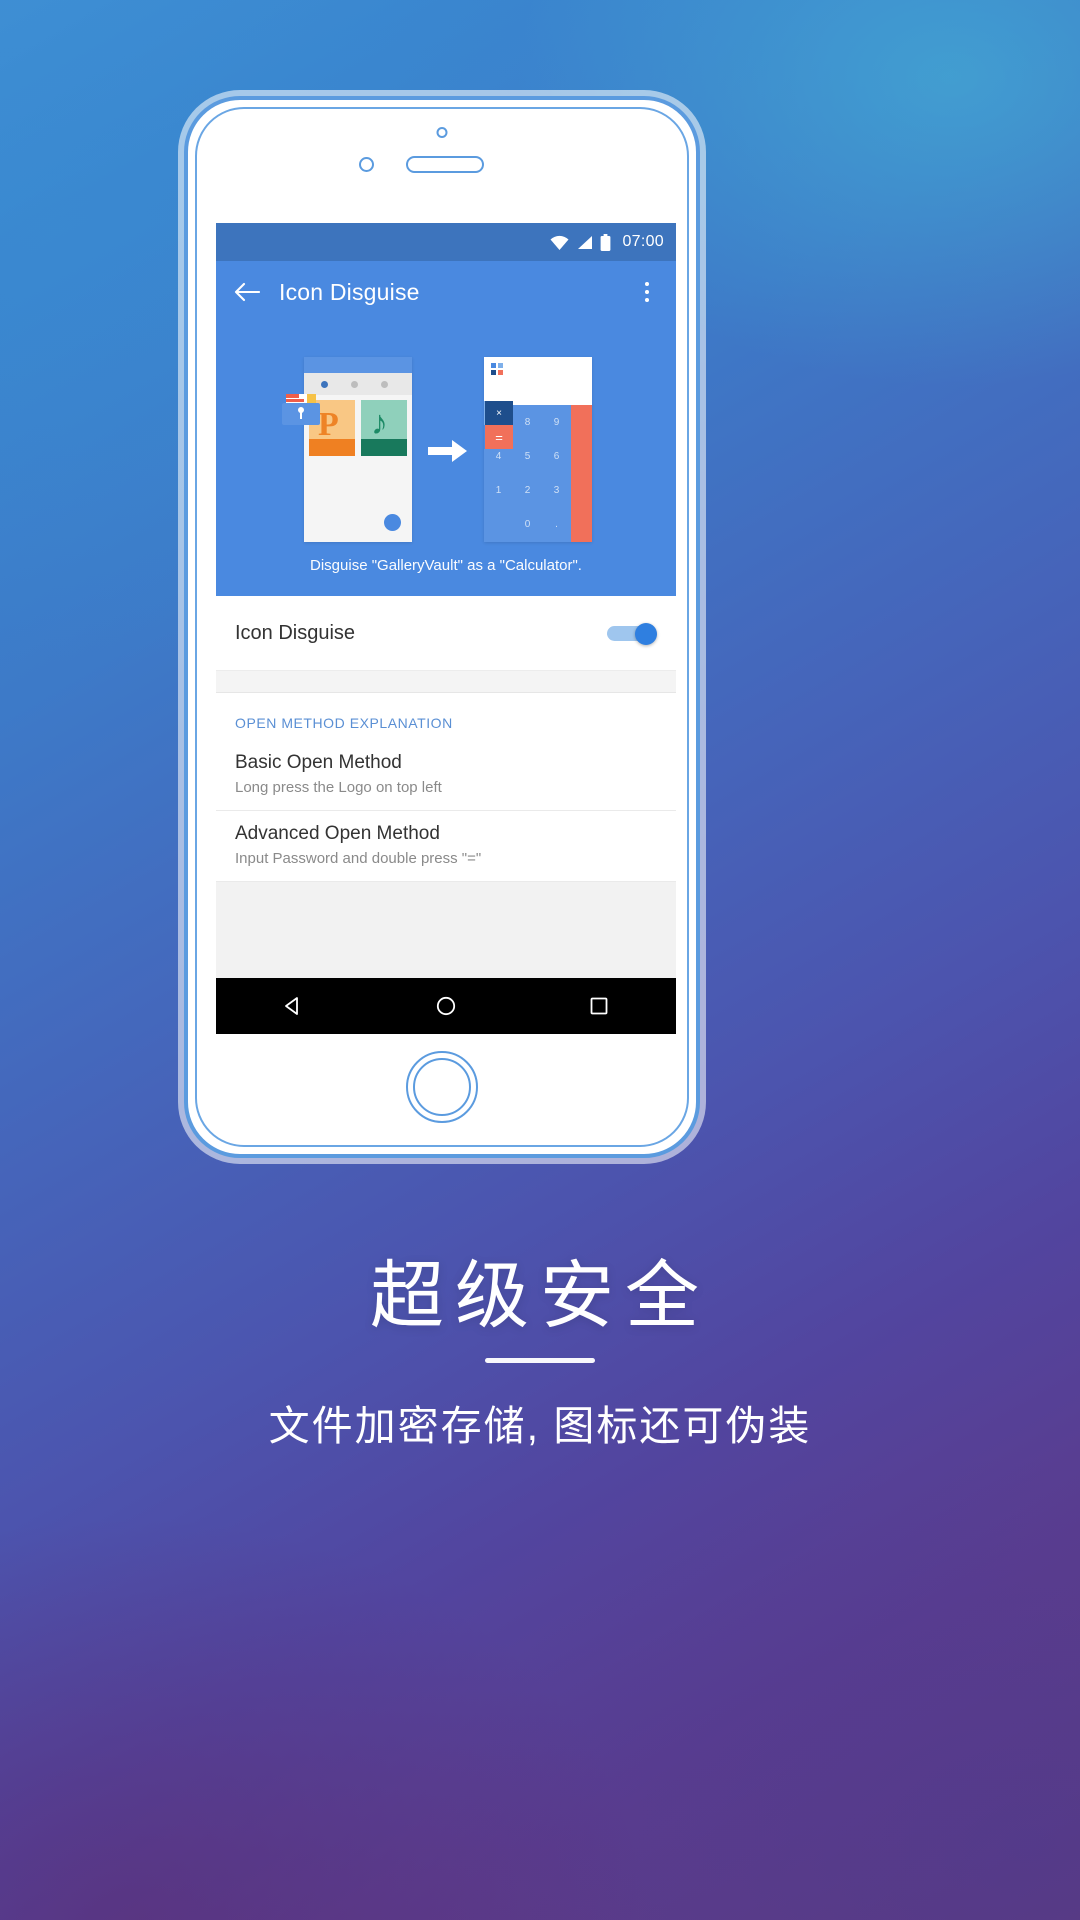  Describe the element at coordinates (349, 291) in the screenshot. I see `page-title: Icon Disguise` at that location.